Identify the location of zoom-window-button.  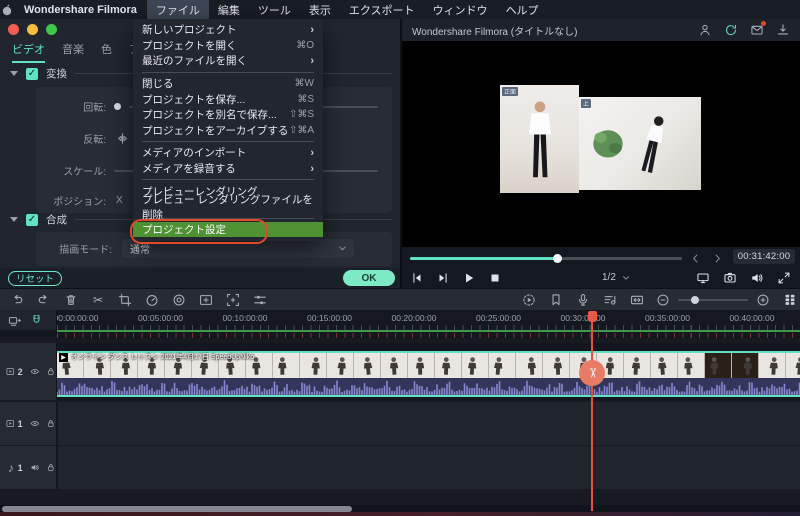
(51, 29).